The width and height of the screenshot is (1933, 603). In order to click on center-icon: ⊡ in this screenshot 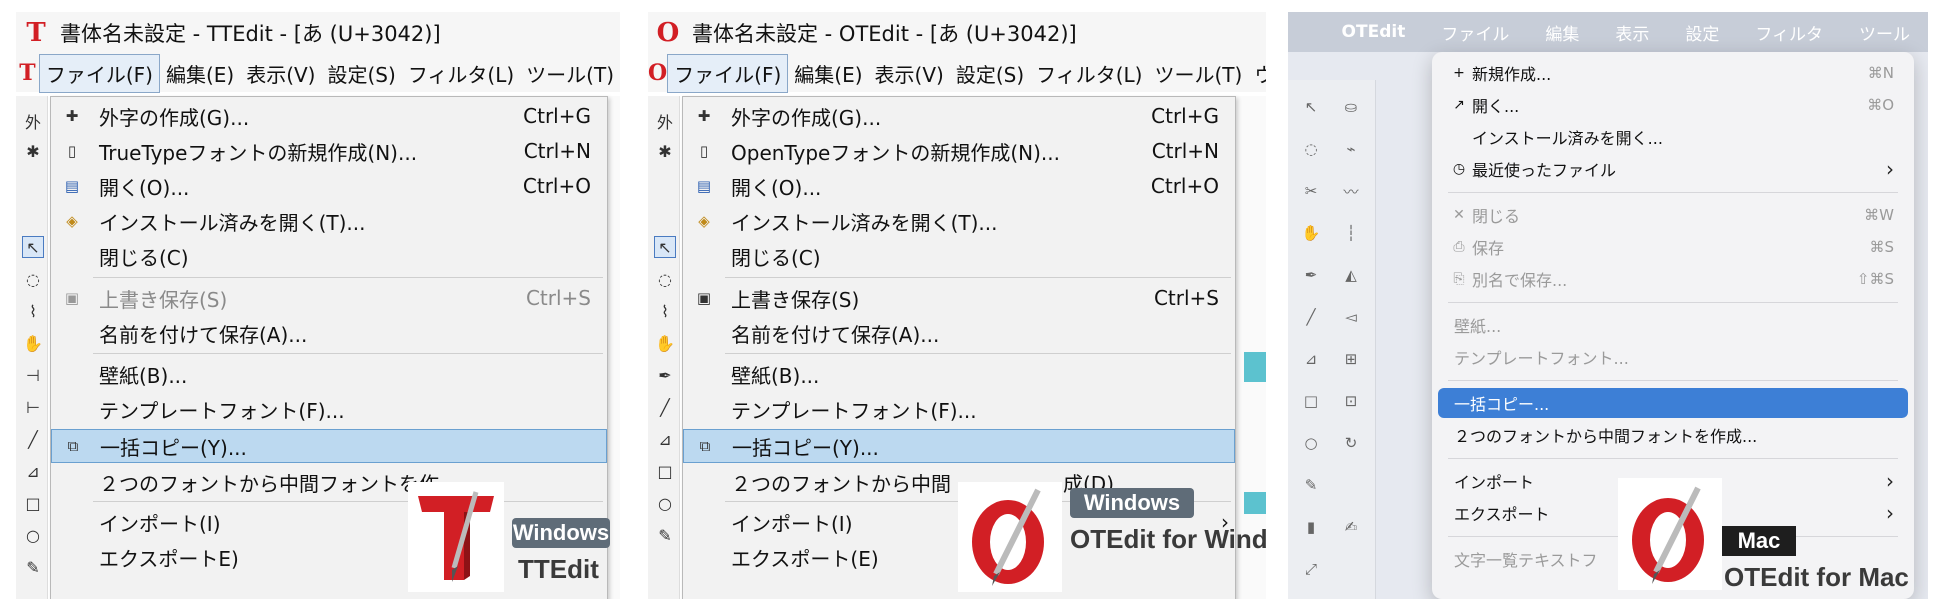, I will do `click(1351, 401)`.